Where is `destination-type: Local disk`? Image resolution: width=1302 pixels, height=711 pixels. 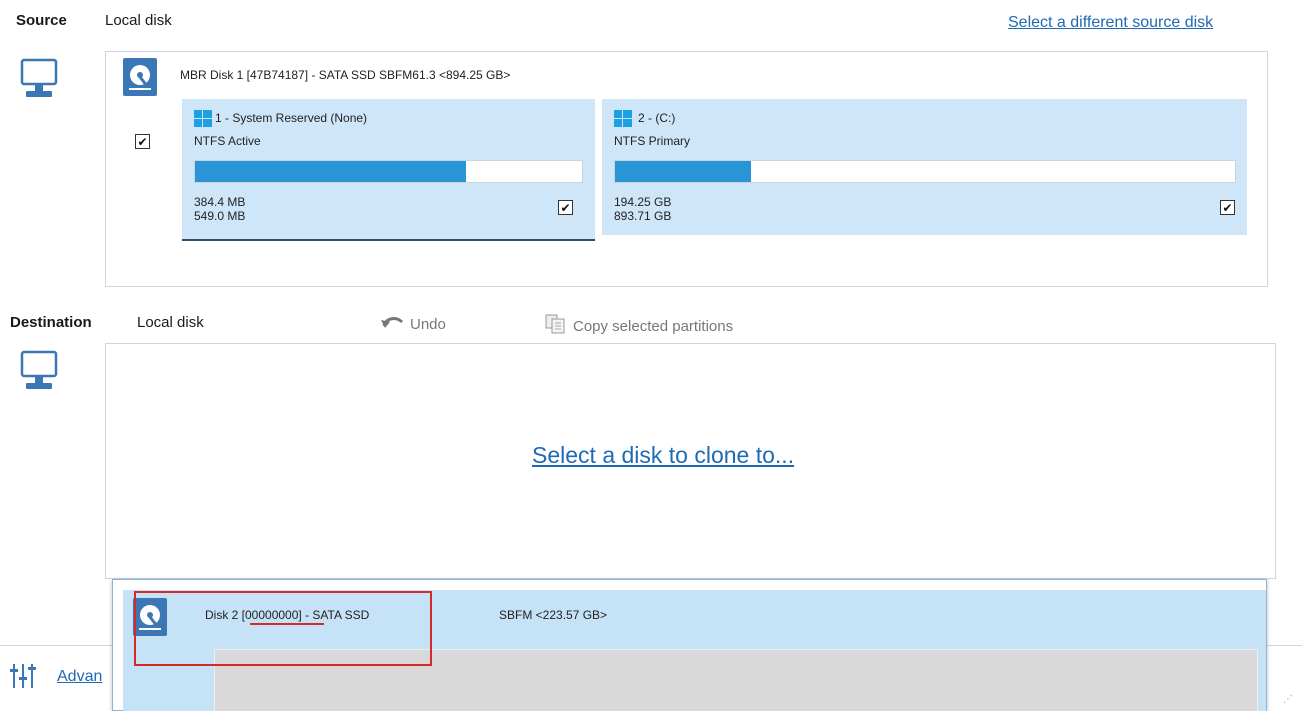 destination-type: Local disk is located at coordinates (170, 322).